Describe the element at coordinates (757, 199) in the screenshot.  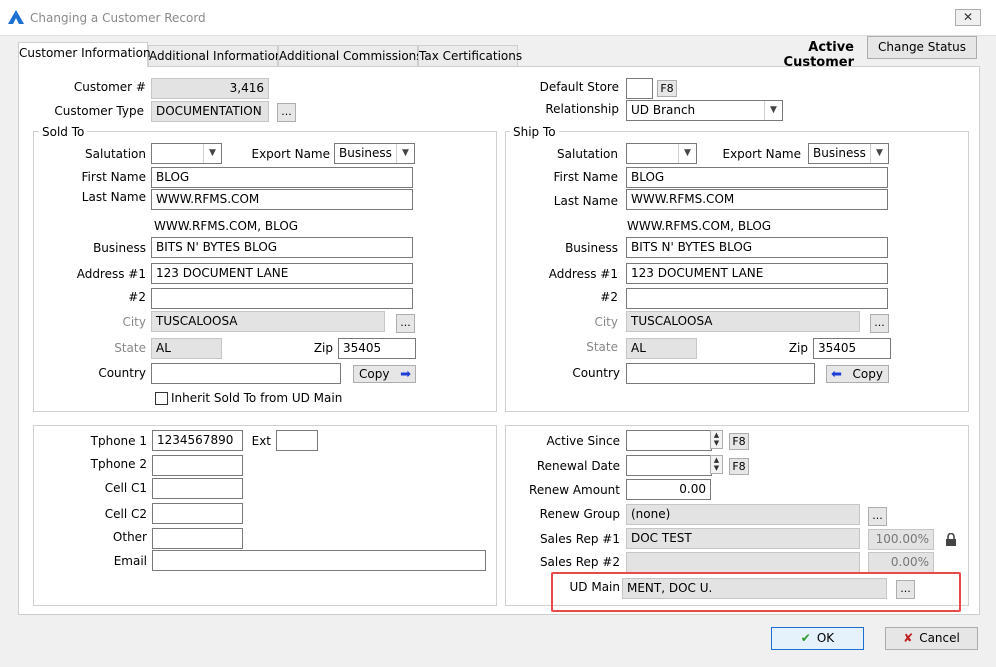
I see `ship-last-field: WWW.RFMS.COM` at that location.